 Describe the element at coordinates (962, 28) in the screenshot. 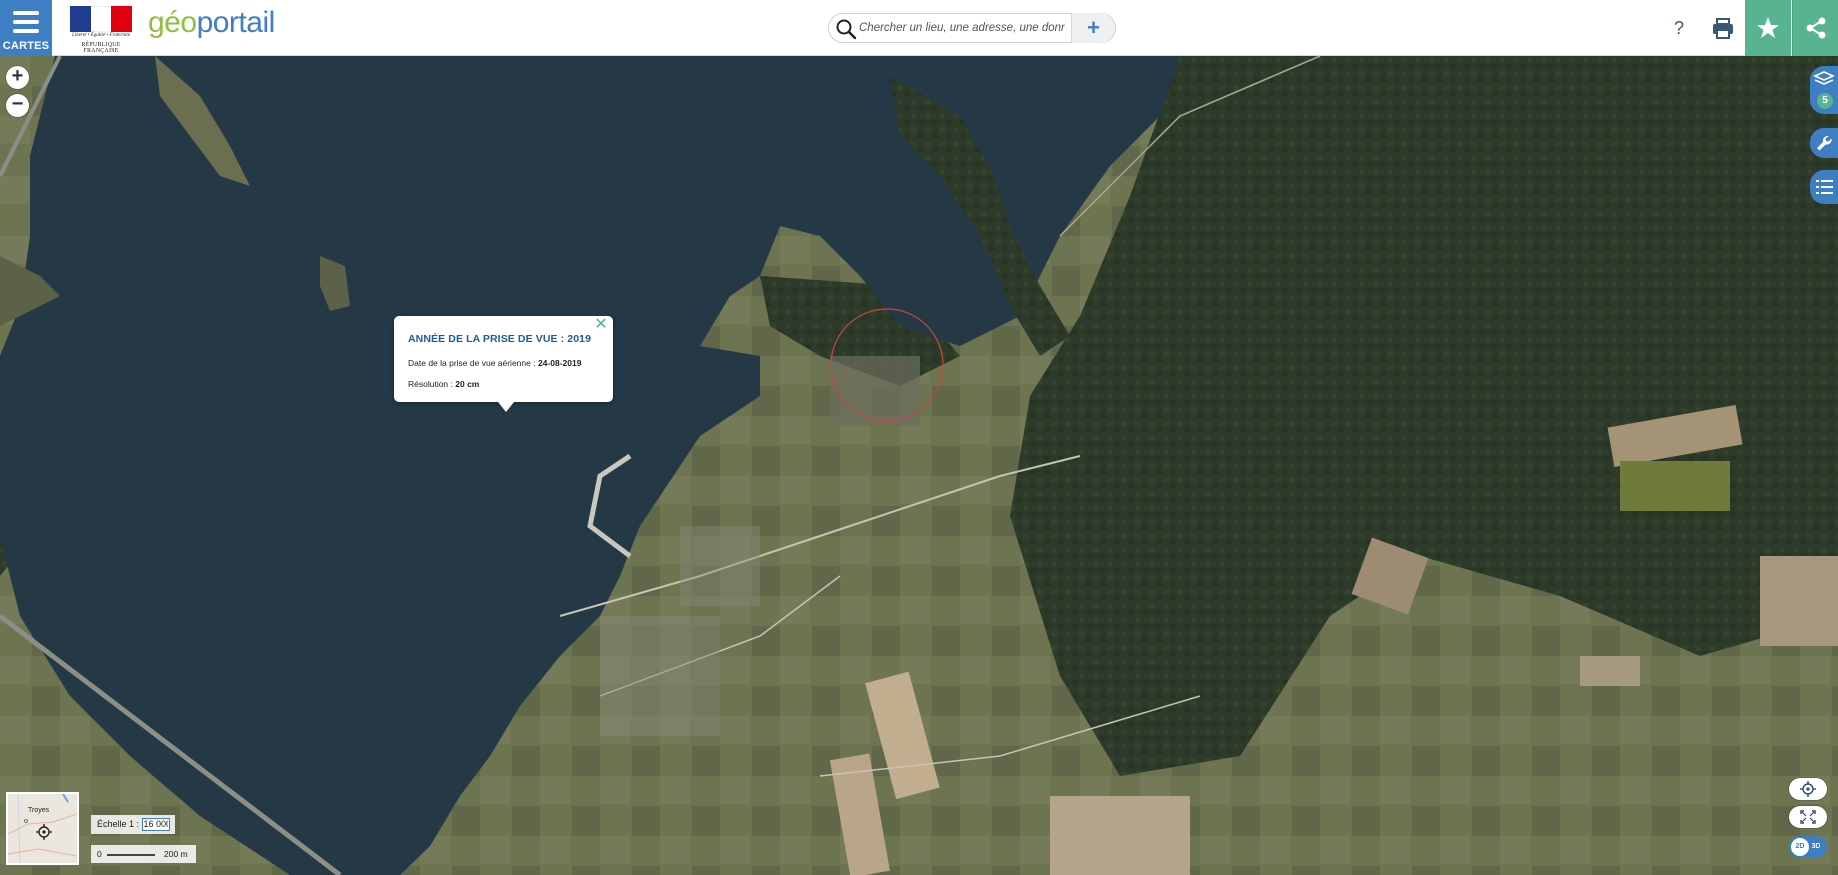

I see `search-input` at that location.